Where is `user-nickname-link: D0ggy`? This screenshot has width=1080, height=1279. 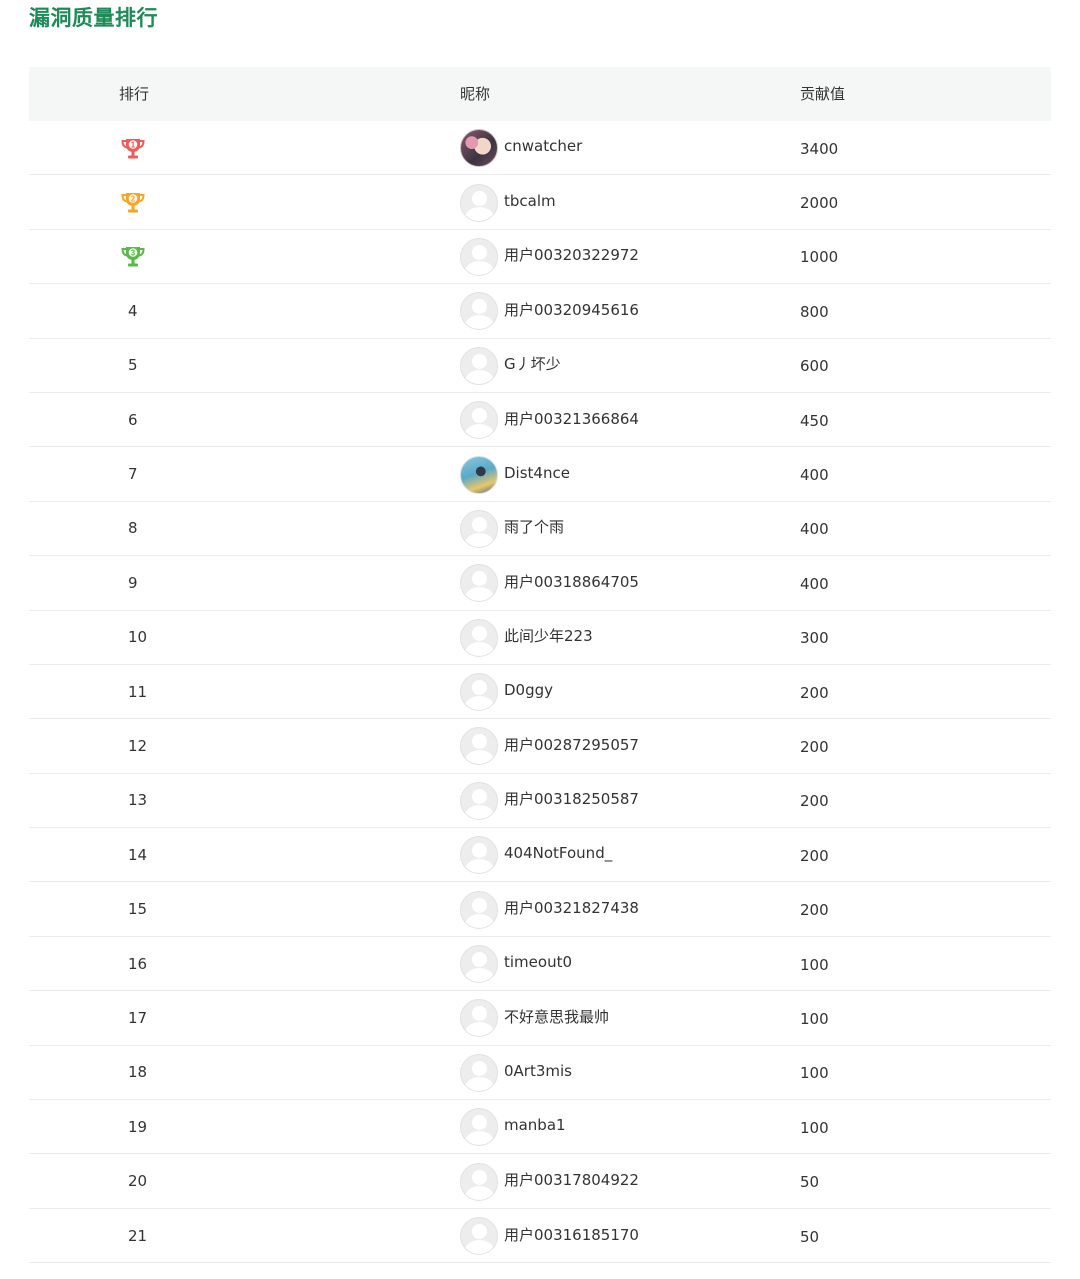 user-nickname-link: D0ggy is located at coordinates (528, 690).